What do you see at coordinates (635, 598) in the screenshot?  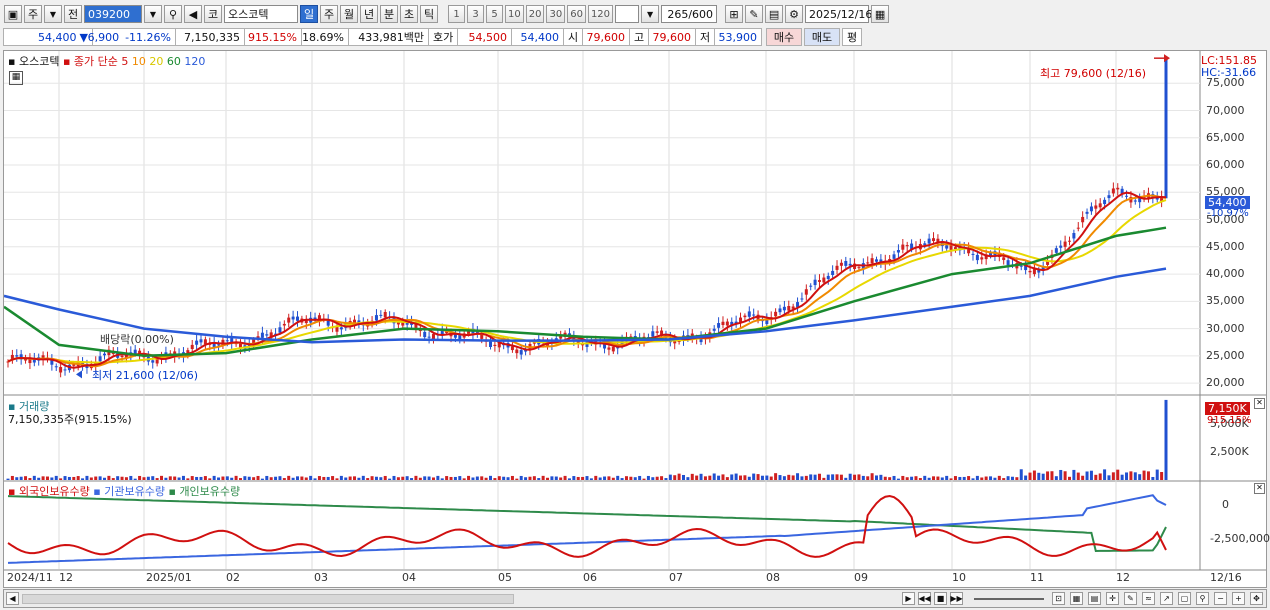 I see `bottom-bar: ◀ ▶ ◀◀ ■ ▶▶ ⊡ ▦ ▤ ✛ ✎ ≈ ↗ ▢ ⚲ − + ✥` at bounding box center [635, 598].